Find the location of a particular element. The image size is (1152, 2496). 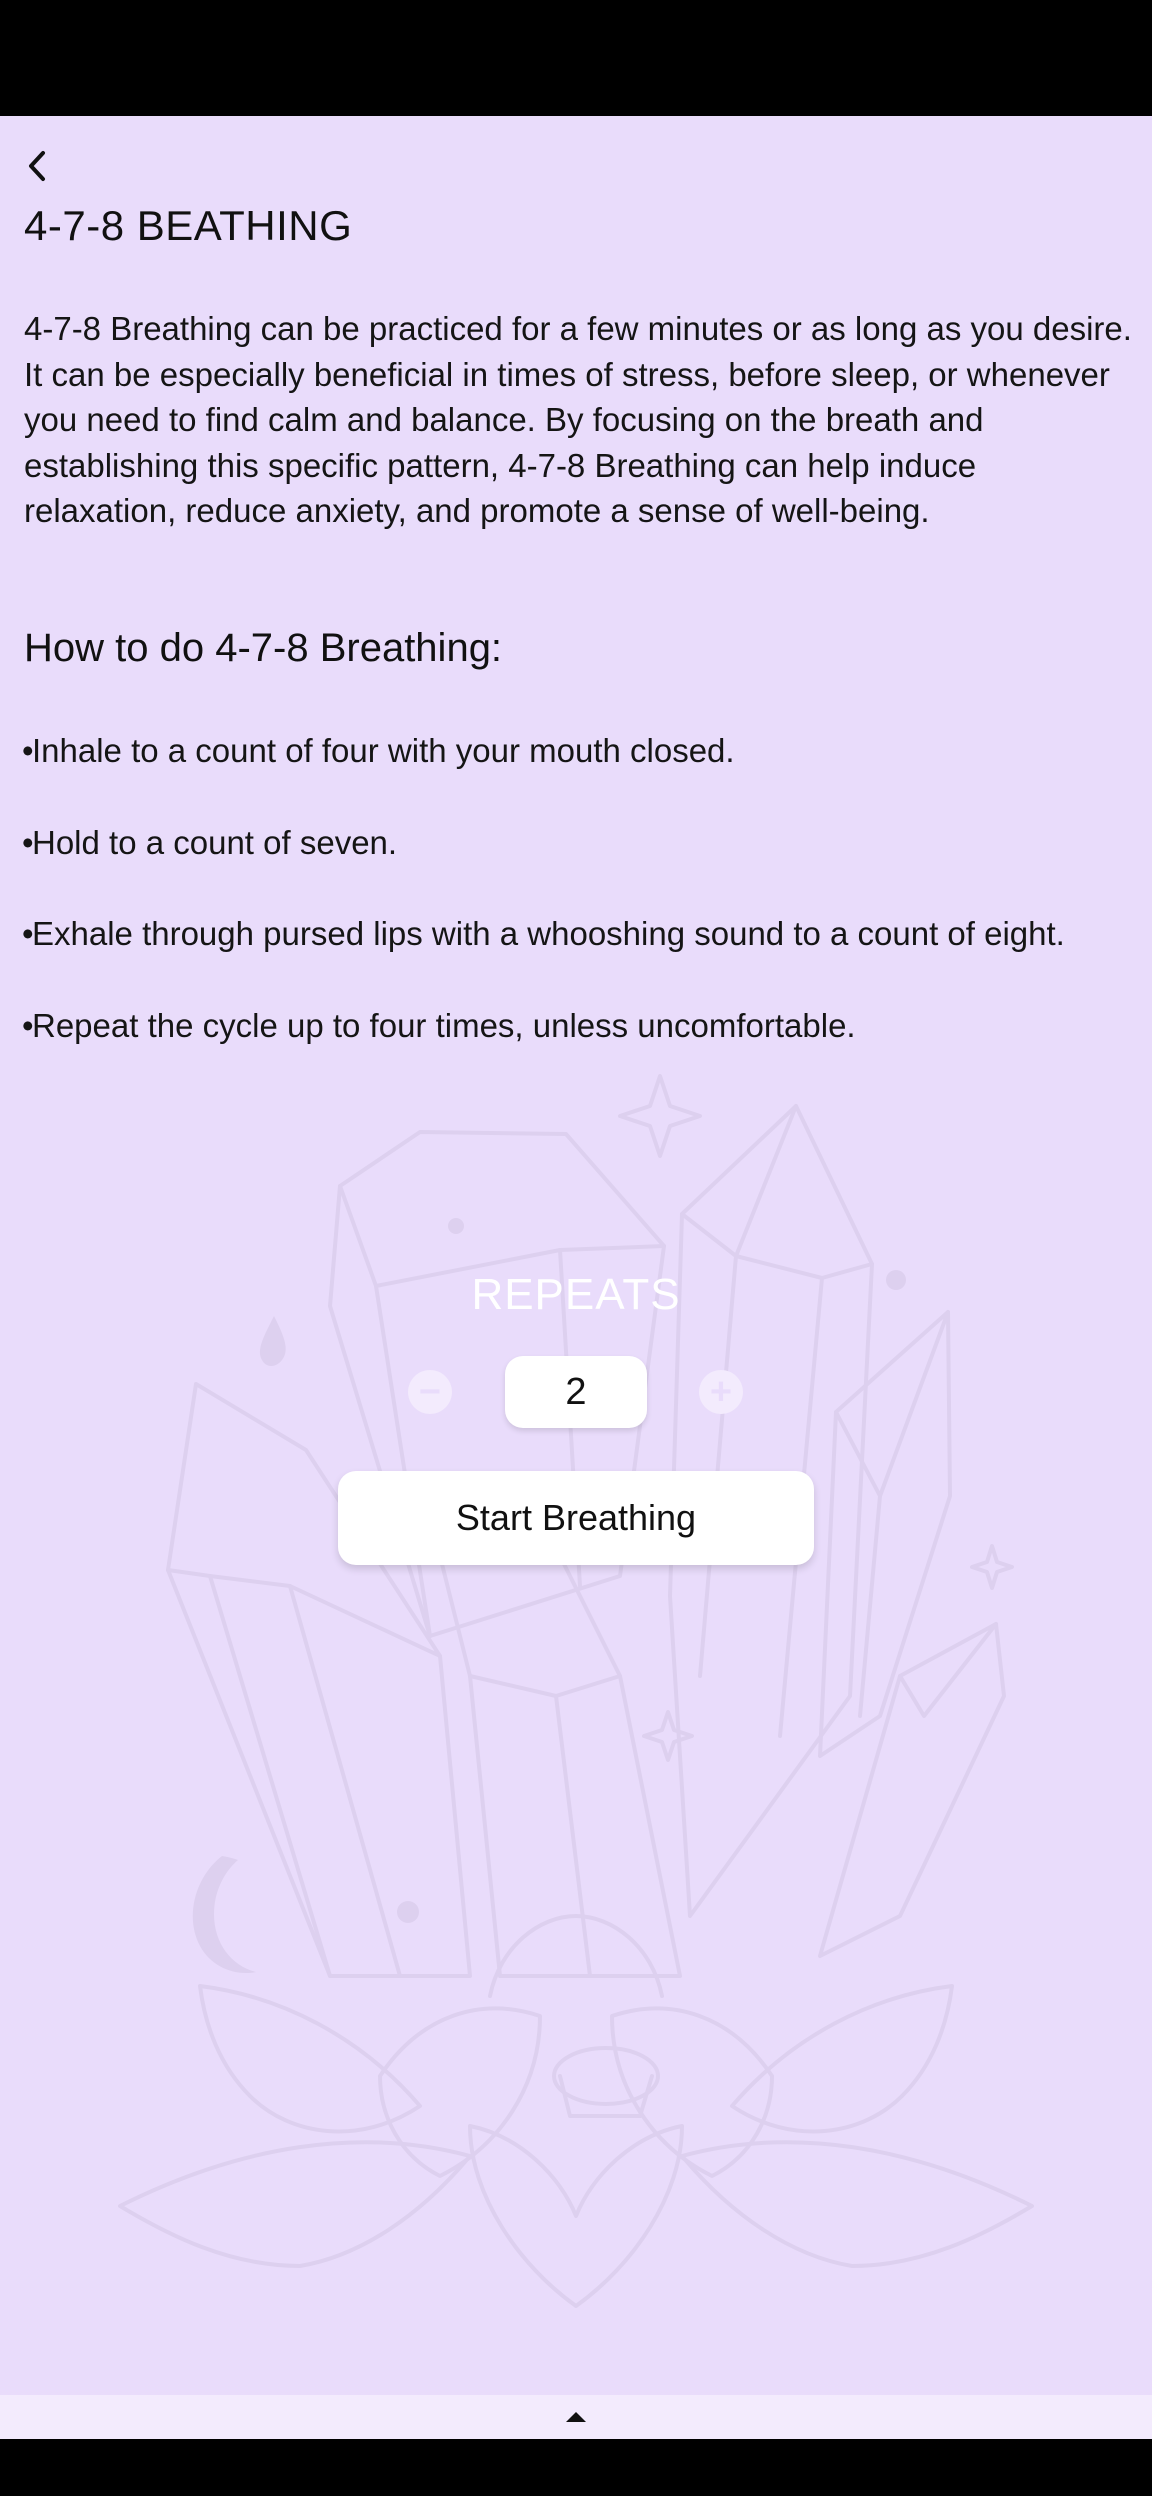

start-breathing-button: Start Breathing is located at coordinates (576, 1518).